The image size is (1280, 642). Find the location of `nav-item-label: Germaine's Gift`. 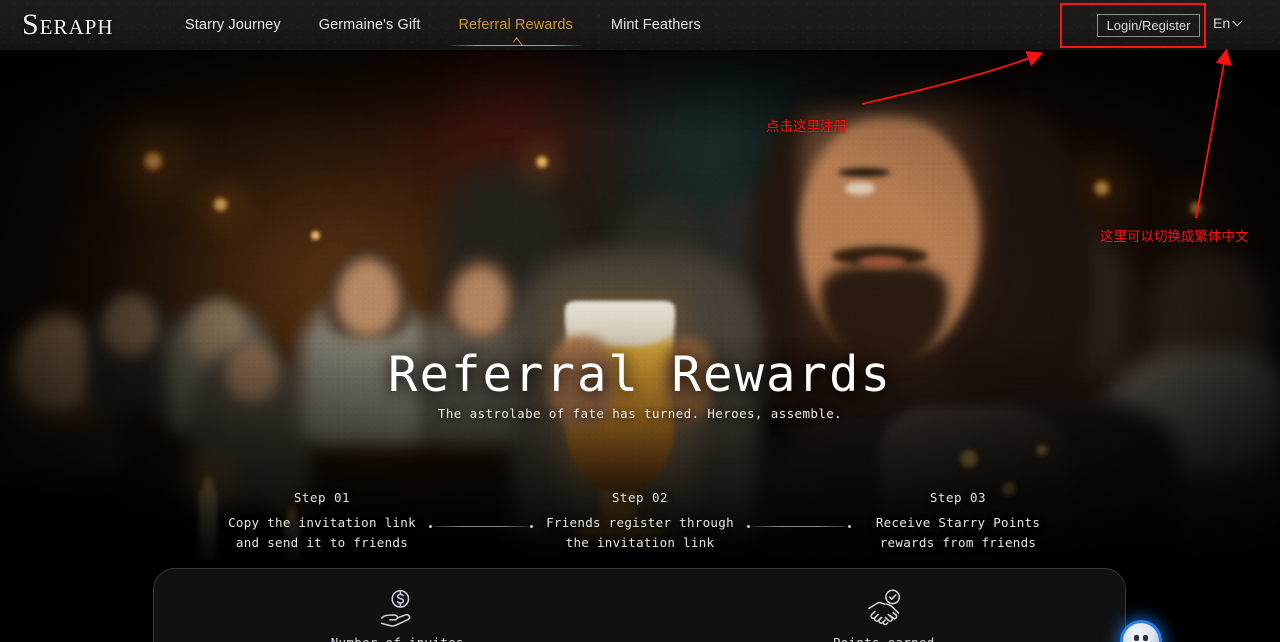

nav-item-label: Germaine's Gift is located at coordinates (369, 25).